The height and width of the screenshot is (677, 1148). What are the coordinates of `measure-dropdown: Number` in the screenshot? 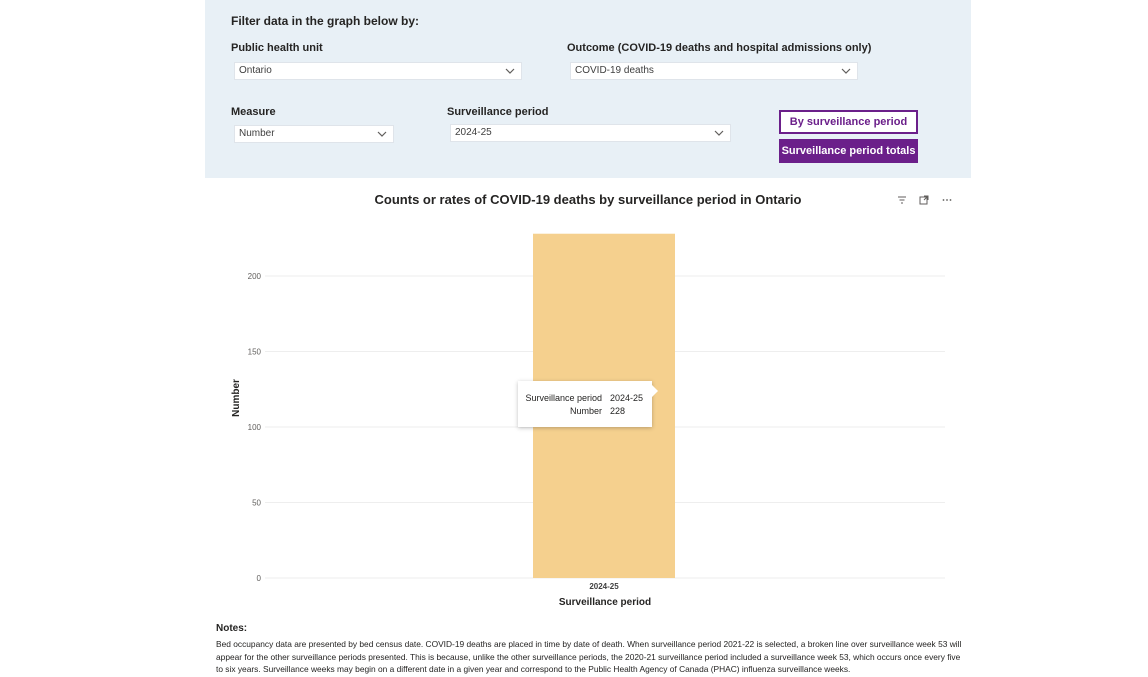 It's located at (314, 134).